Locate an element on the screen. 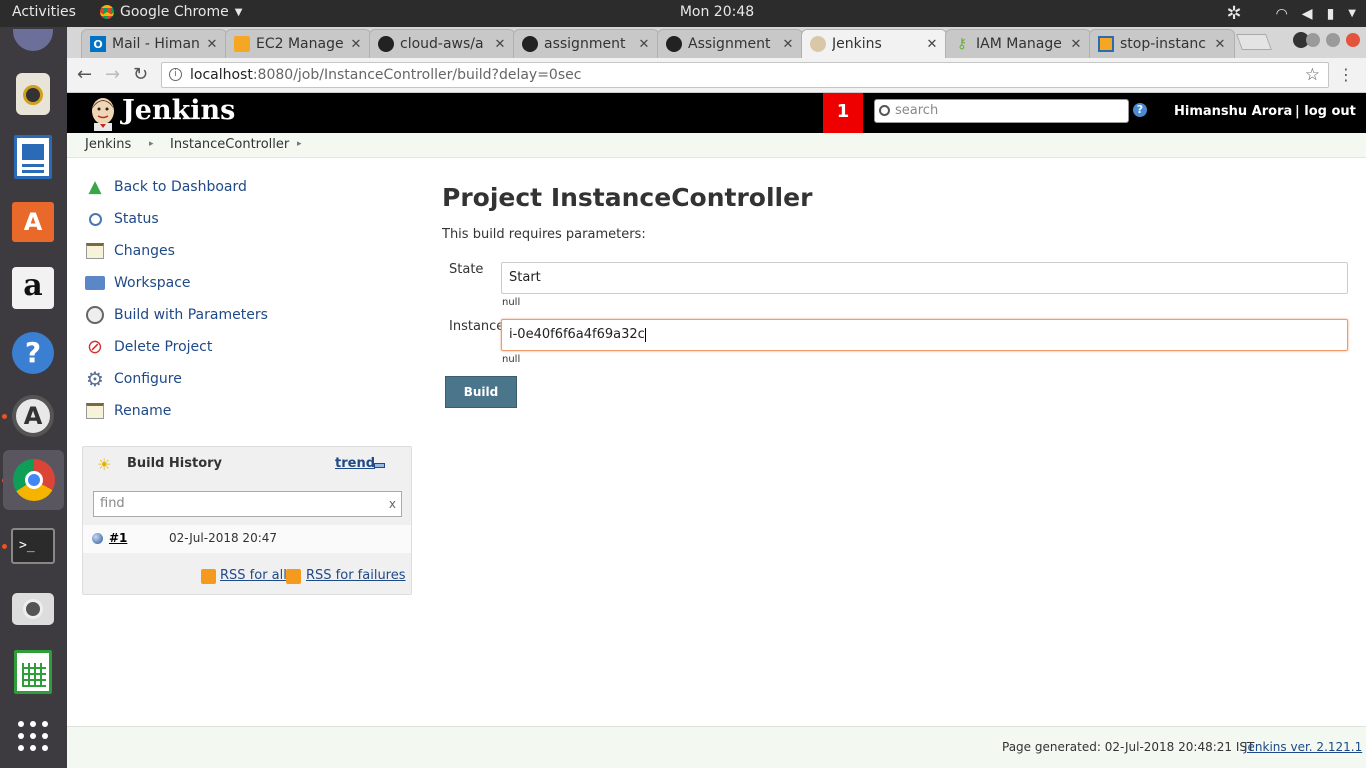  tab-stop-instance: stop-instanc ✕ is located at coordinates (1162, 43).